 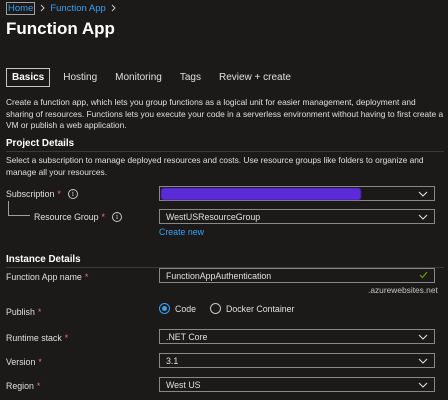 What do you see at coordinates (21, 8) in the screenshot?
I see `breadcrumb-home-link: Home` at bounding box center [21, 8].